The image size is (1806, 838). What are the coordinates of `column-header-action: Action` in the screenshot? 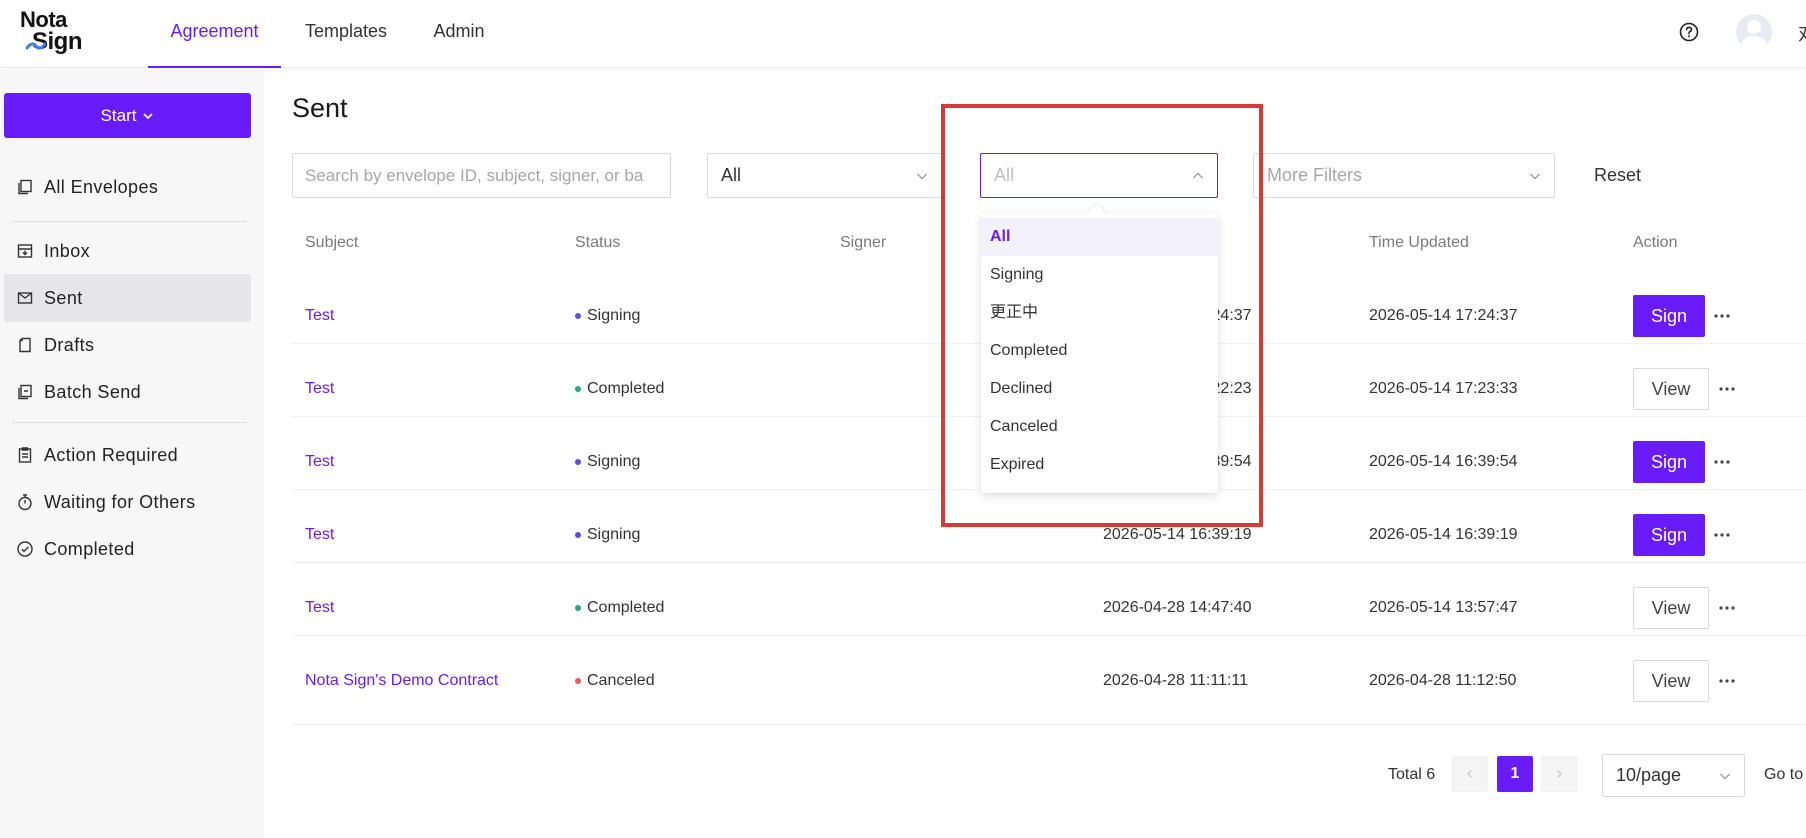 It's located at (1655, 242).